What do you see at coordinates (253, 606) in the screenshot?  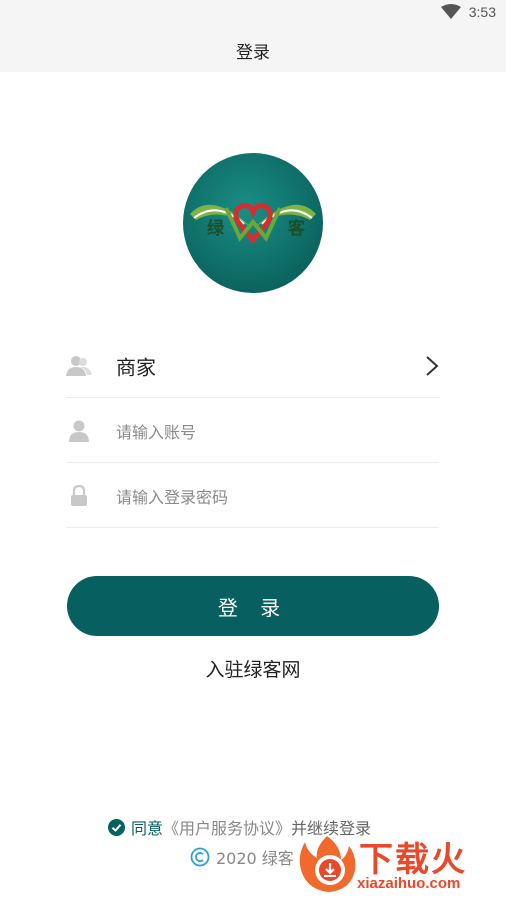 I see `login-button: 登 录` at bounding box center [253, 606].